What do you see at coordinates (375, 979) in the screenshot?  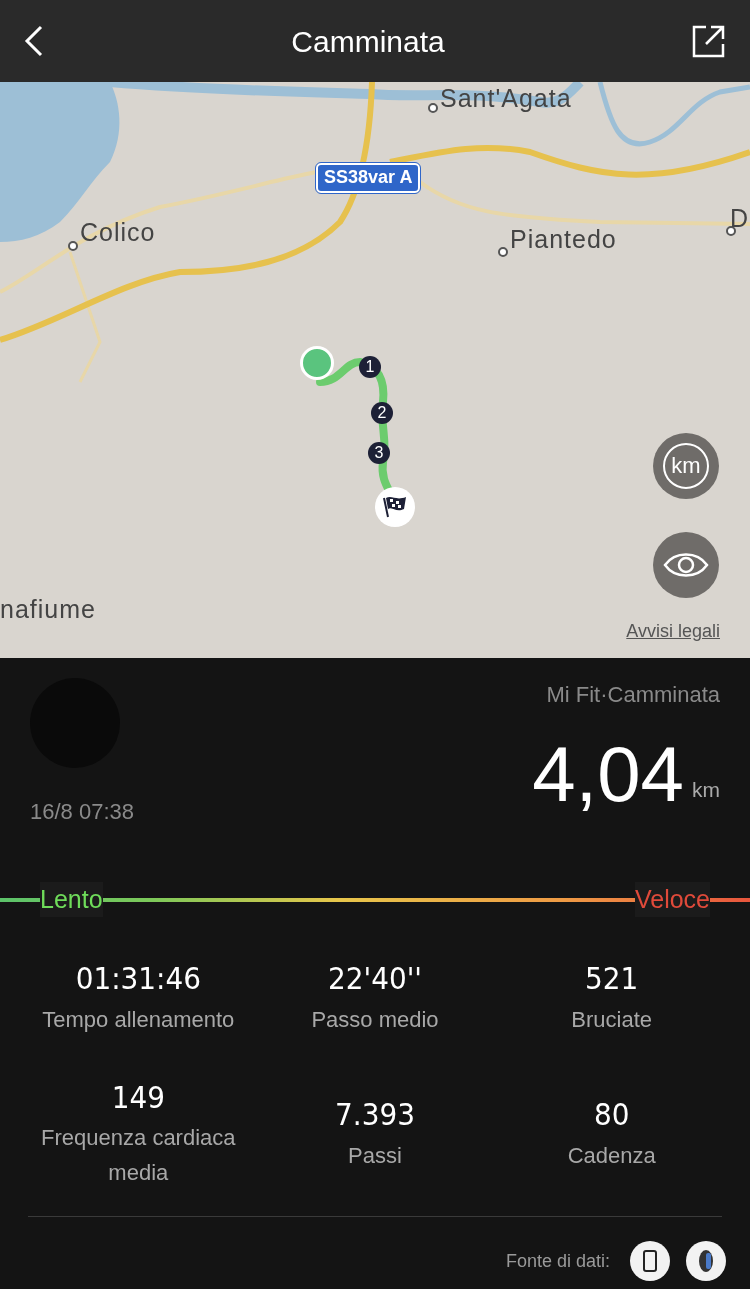 I see `stat-value: 22'40''` at bounding box center [375, 979].